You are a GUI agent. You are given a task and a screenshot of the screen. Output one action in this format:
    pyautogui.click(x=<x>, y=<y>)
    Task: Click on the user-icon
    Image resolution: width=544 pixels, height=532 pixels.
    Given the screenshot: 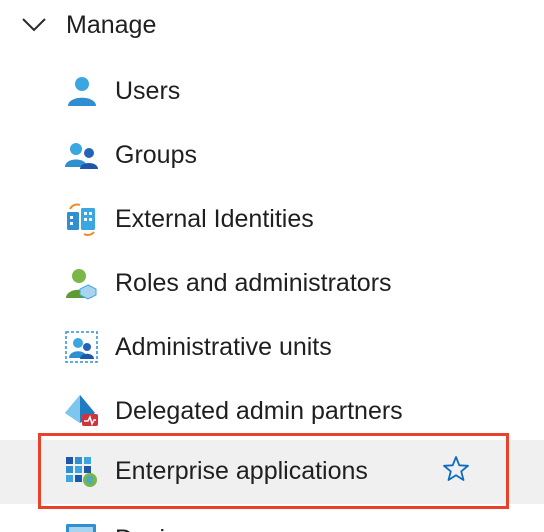 What is the action you would take?
    pyautogui.click(x=82, y=91)
    